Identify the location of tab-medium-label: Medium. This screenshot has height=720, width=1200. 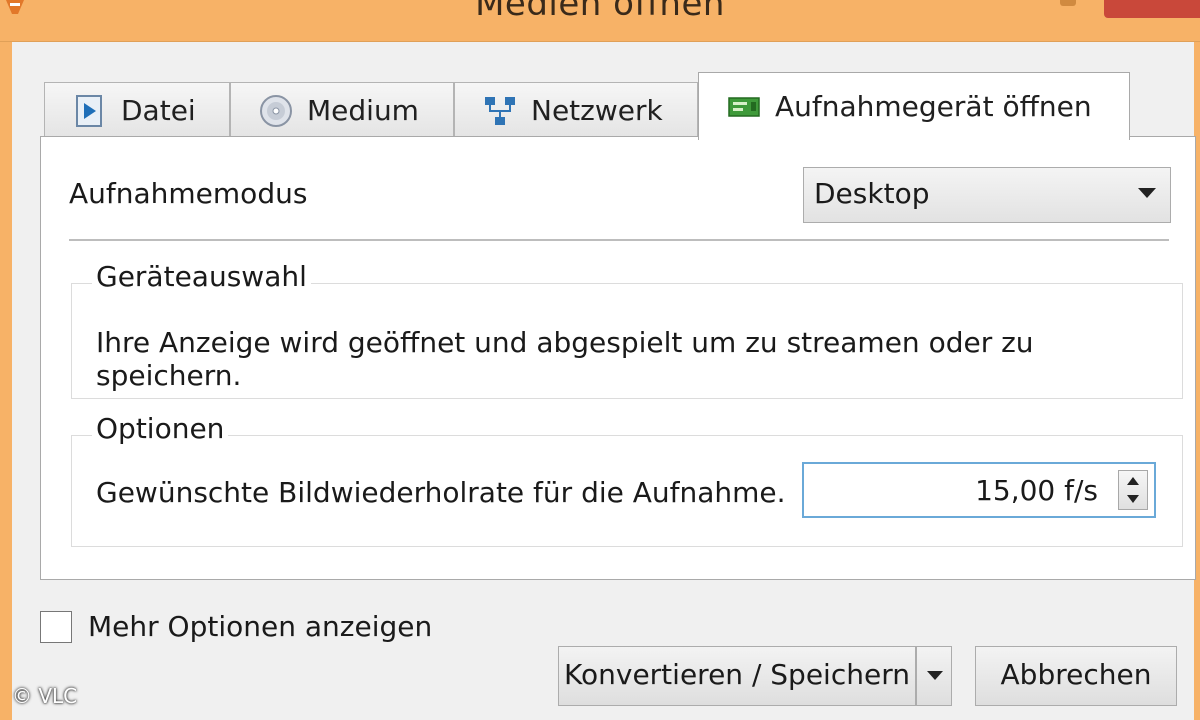
(363, 110).